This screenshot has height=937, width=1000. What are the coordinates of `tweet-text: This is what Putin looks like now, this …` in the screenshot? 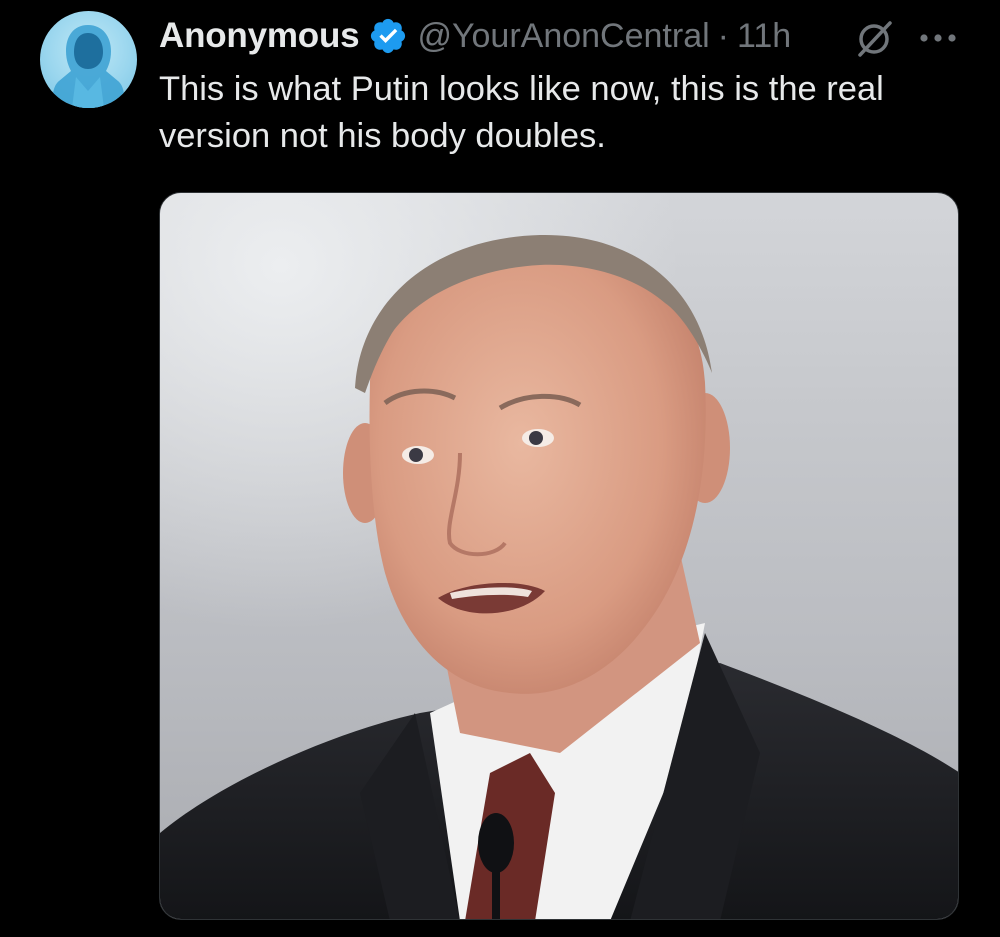 It's located at (521, 112).